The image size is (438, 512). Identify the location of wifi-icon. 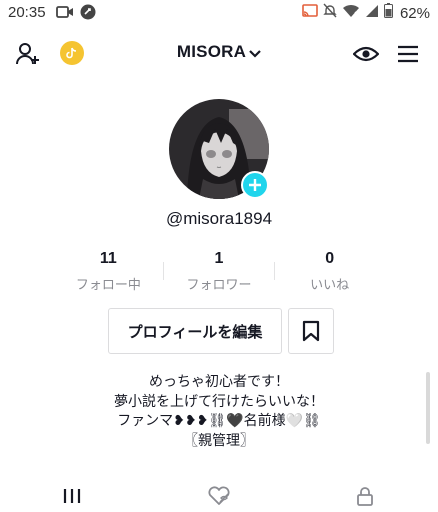
(351, 13).